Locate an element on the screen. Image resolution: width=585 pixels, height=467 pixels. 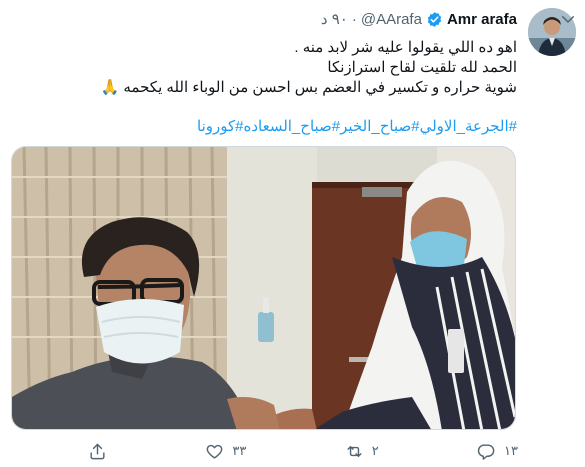
chevron-down-icon is located at coordinates (568, 19).